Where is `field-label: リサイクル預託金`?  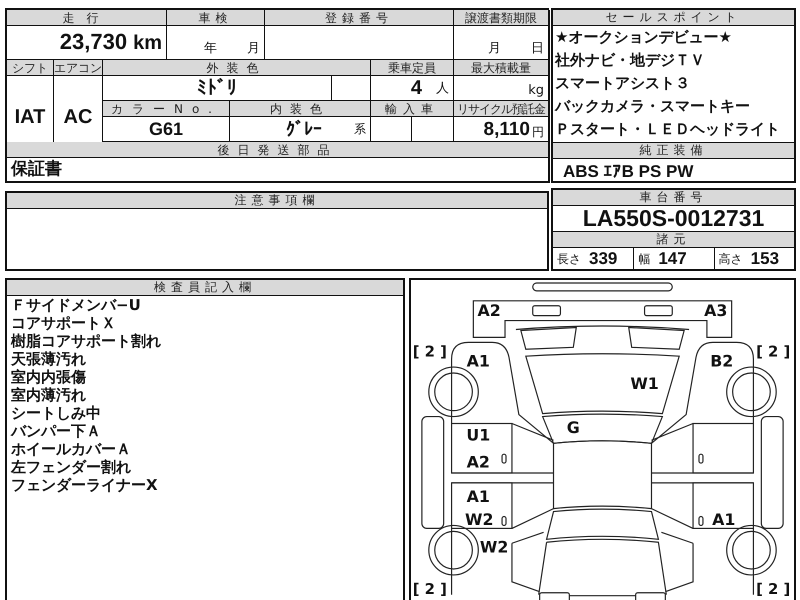
field-label: リサイクル預託金 is located at coordinates (501, 108).